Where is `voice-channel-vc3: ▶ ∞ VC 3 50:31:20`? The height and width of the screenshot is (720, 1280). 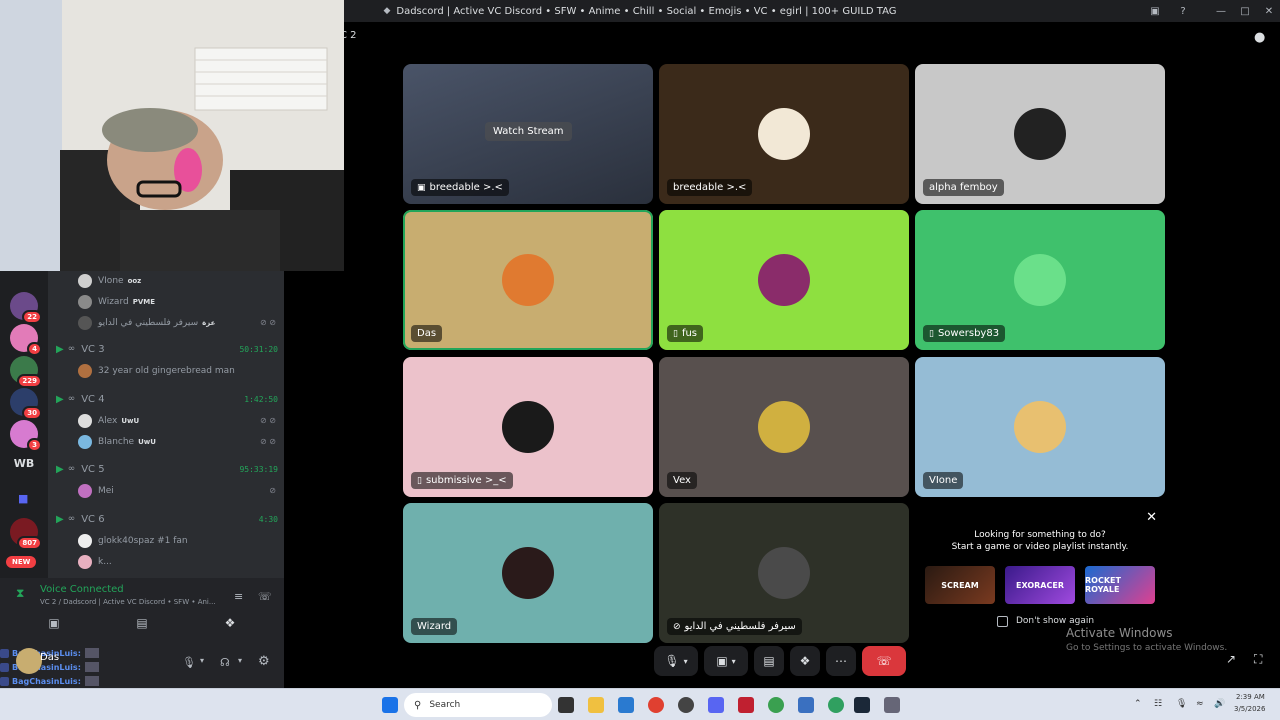
voice-channel-vc3: ▶ ∞ VC 3 50:31:20 is located at coordinates (167, 349).